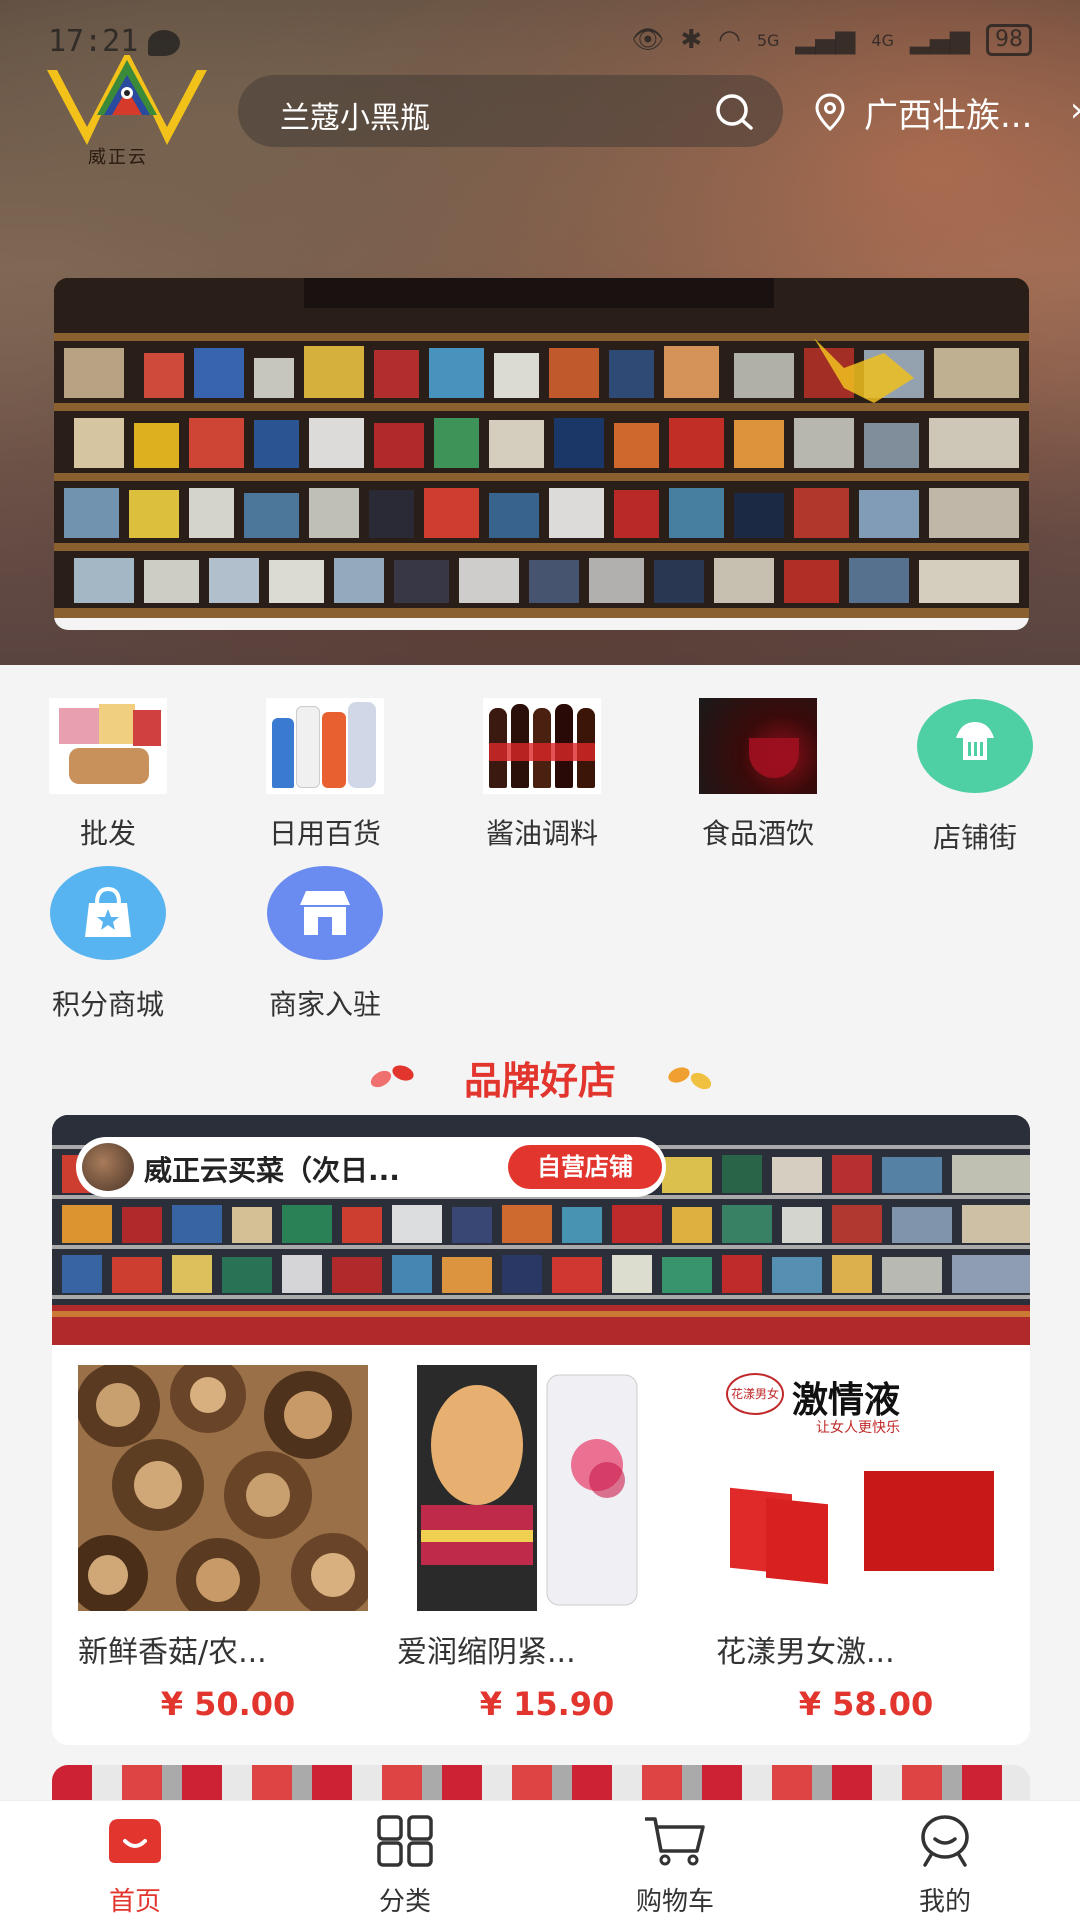 This screenshot has width=1080, height=1920. I want to click on nav-tab-profile: 我的, so click(945, 1866).